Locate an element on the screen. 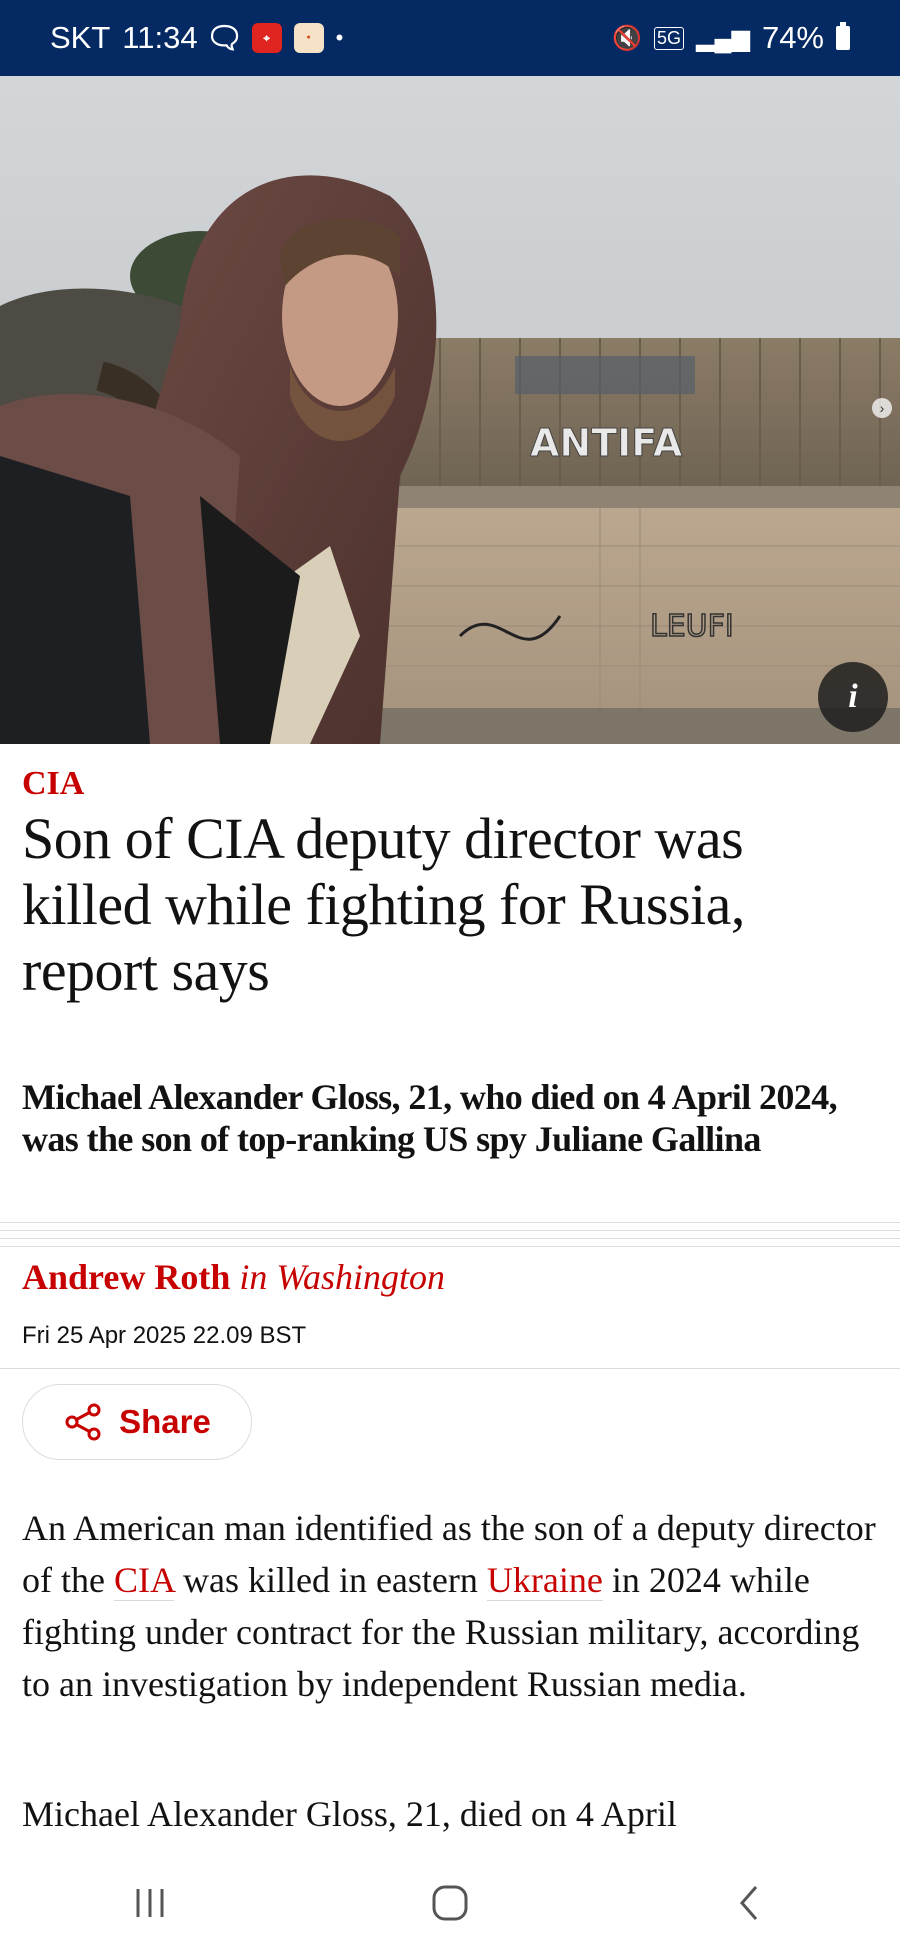  back-button is located at coordinates (750, 1903).